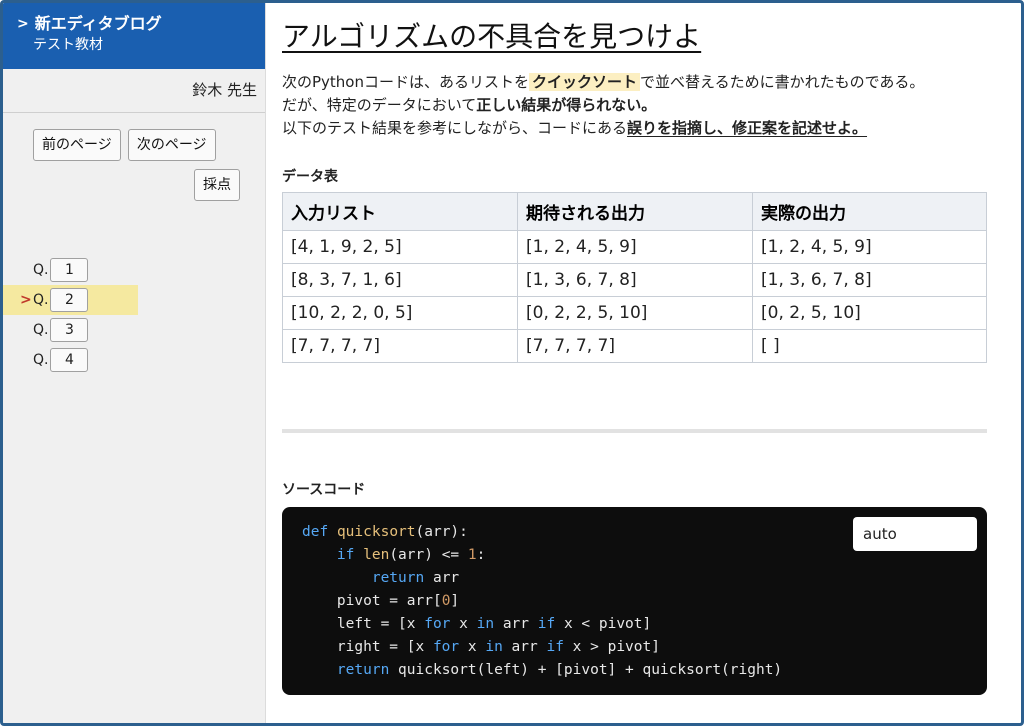 This screenshot has height=726, width=1024. I want to click on question-item: Q. 3, so click(134, 330).